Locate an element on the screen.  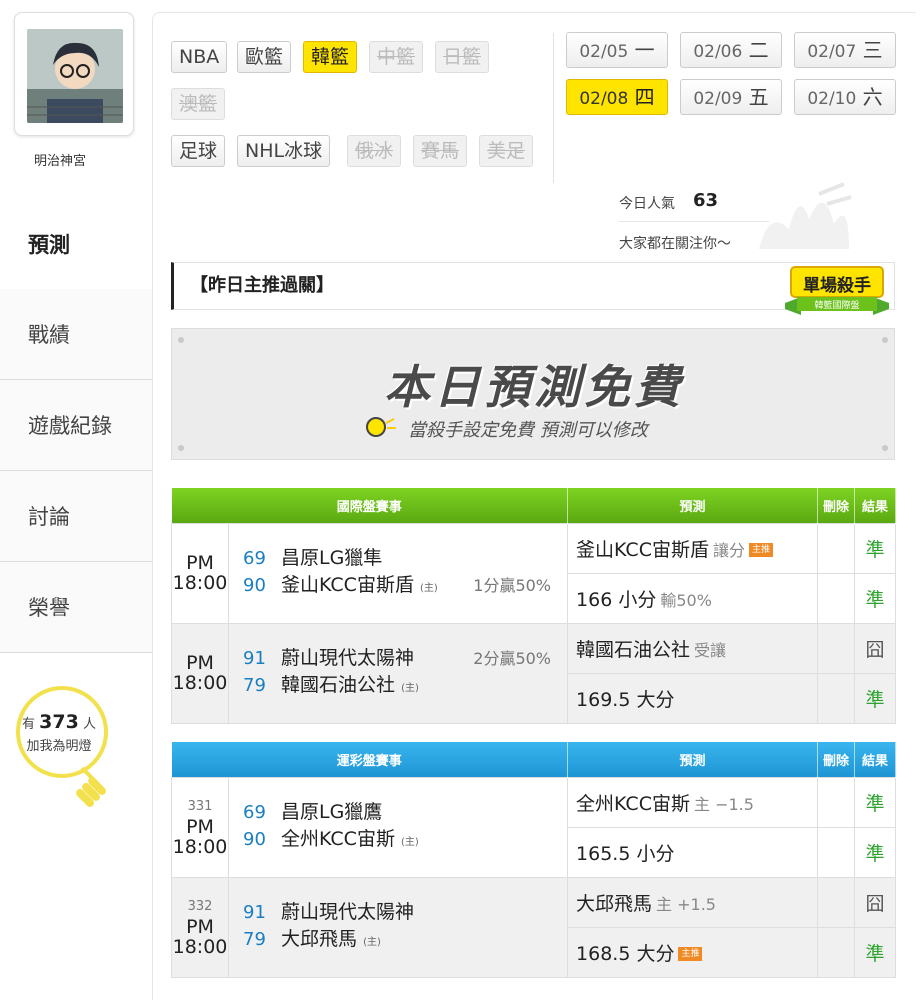
team-name: 韓國石油公社 is located at coordinates (338, 684).